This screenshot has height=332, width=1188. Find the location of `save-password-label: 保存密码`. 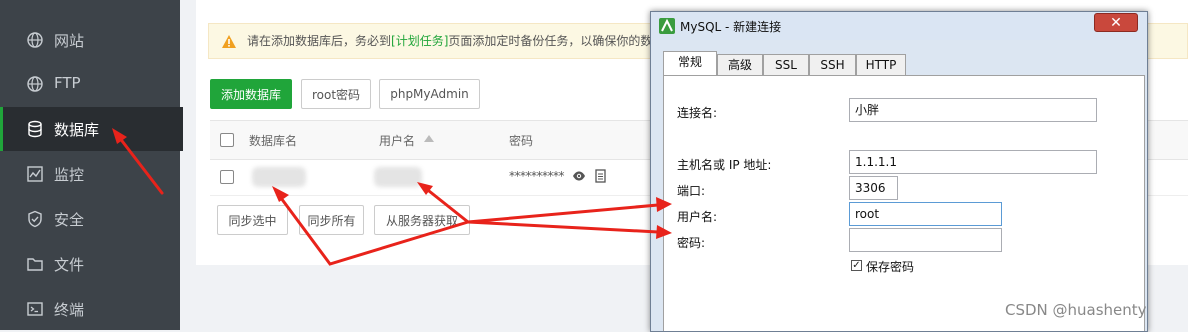

save-password-label: 保存密码 is located at coordinates (890, 267).